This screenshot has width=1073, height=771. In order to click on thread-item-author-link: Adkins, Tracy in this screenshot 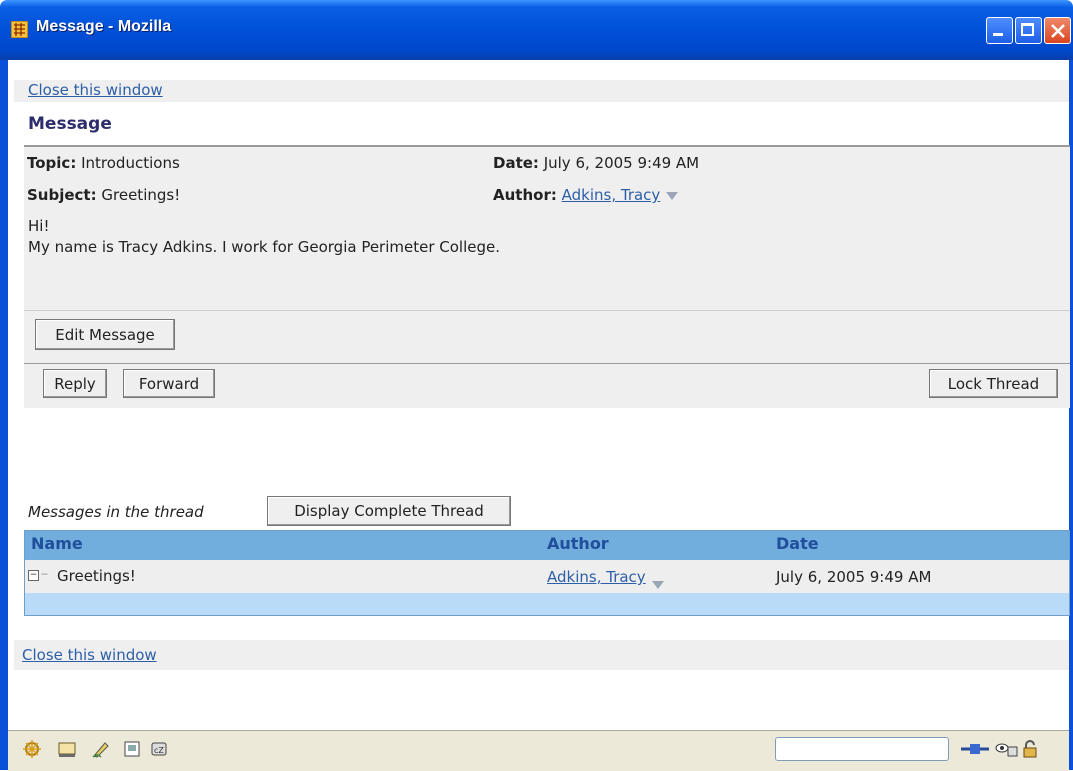, I will do `click(596, 577)`.